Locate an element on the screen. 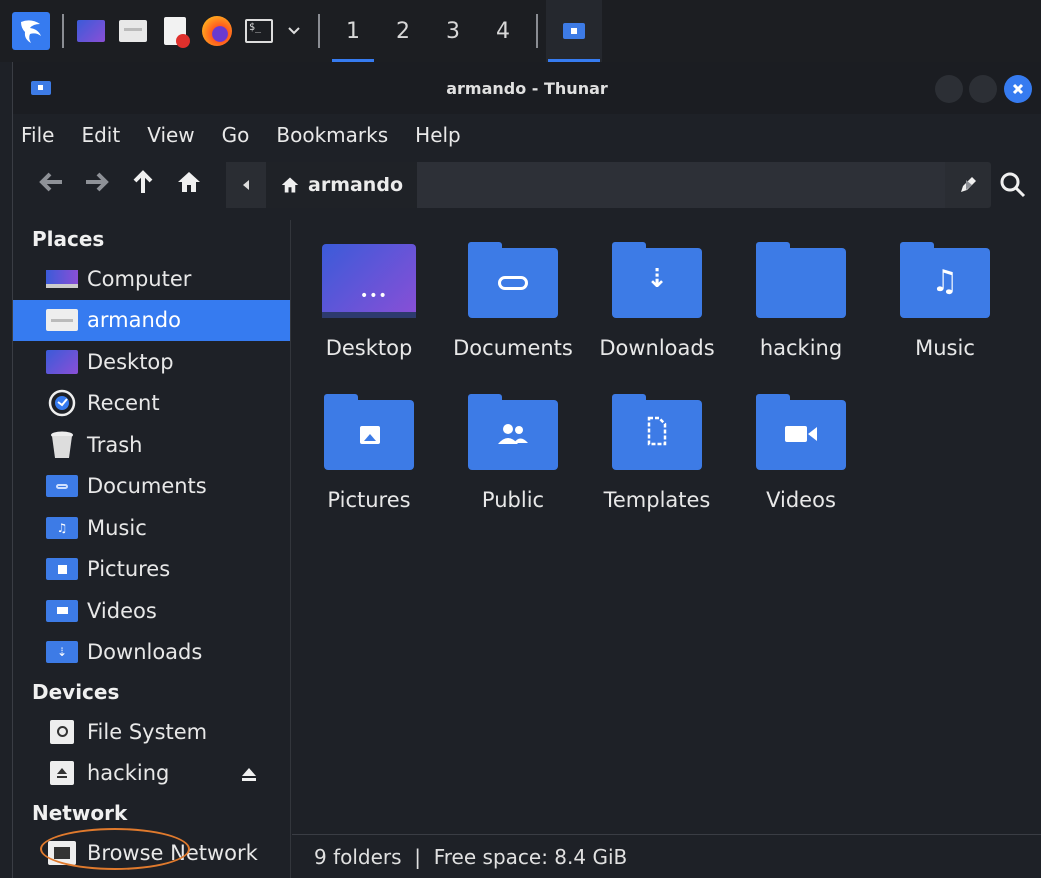 Image resolution: width=1041 pixels, height=878 pixels. firefox-icon is located at coordinates (217, 31).